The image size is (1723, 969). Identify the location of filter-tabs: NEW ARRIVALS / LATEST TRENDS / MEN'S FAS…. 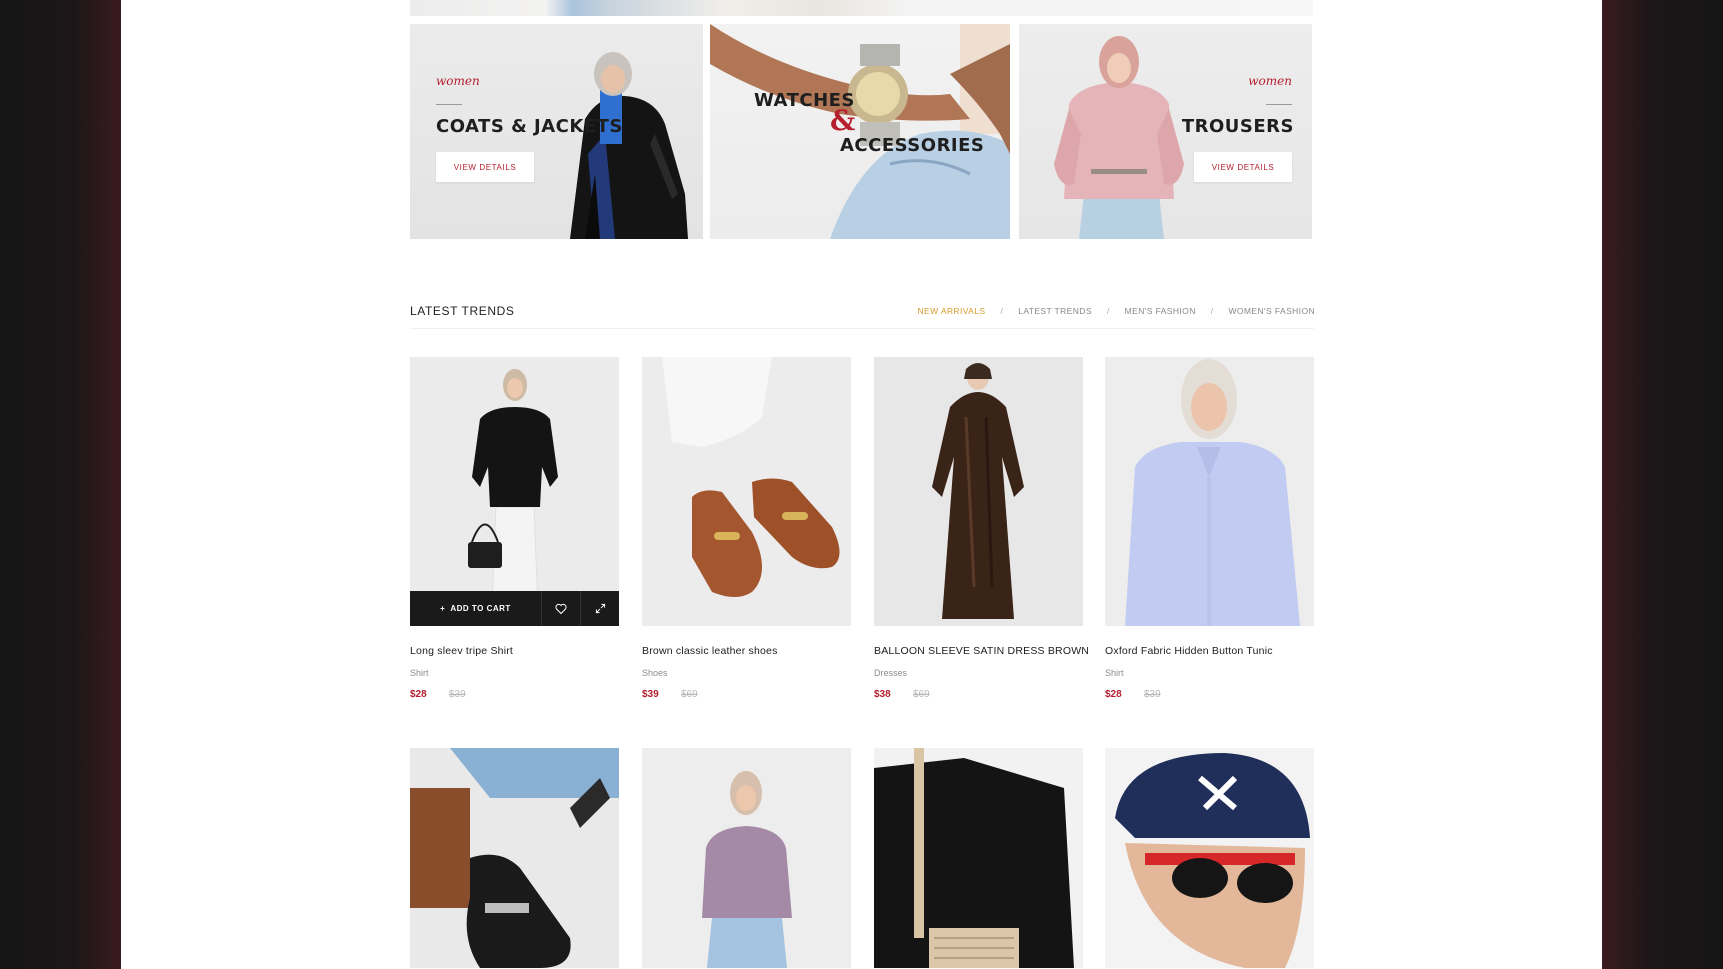
(1117, 311).